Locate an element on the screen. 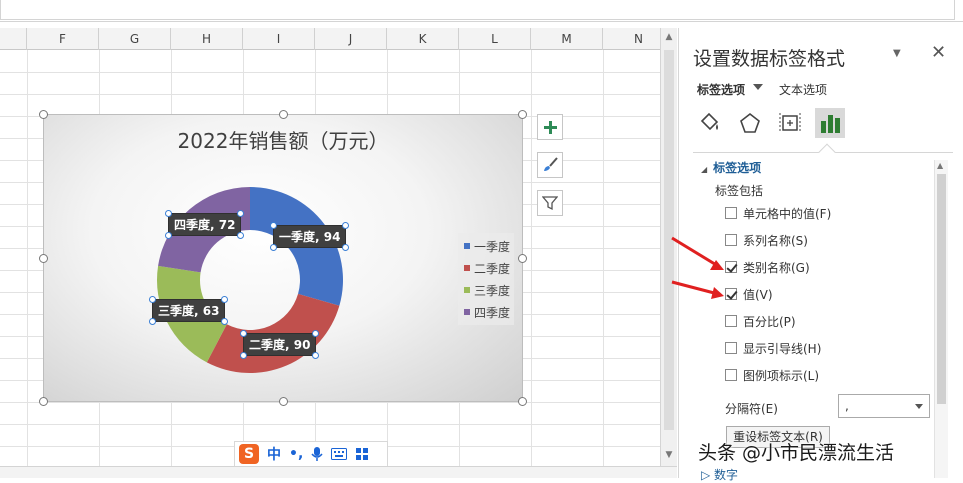 The height and width of the screenshot is (483, 963). data-label-text: 一季度, 94 is located at coordinates (310, 237).